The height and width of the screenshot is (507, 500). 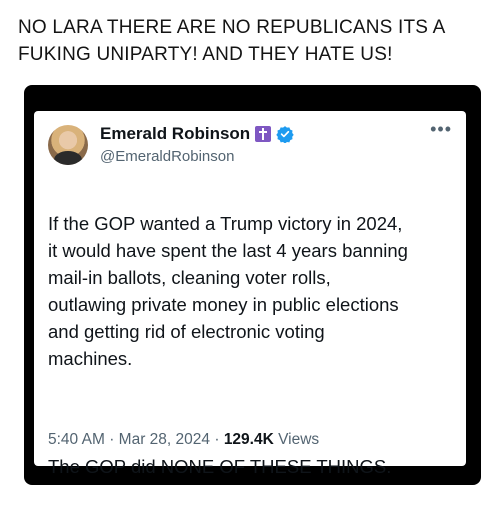 What do you see at coordinates (76, 439) in the screenshot?
I see `tweet-time: 5:40 AM` at bounding box center [76, 439].